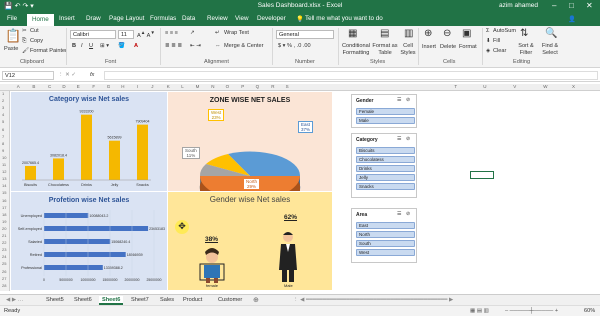 The image size is (600, 316). What do you see at coordinates (188, 18) in the screenshot?
I see `tab-data: Data` at bounding box center [188, 18].